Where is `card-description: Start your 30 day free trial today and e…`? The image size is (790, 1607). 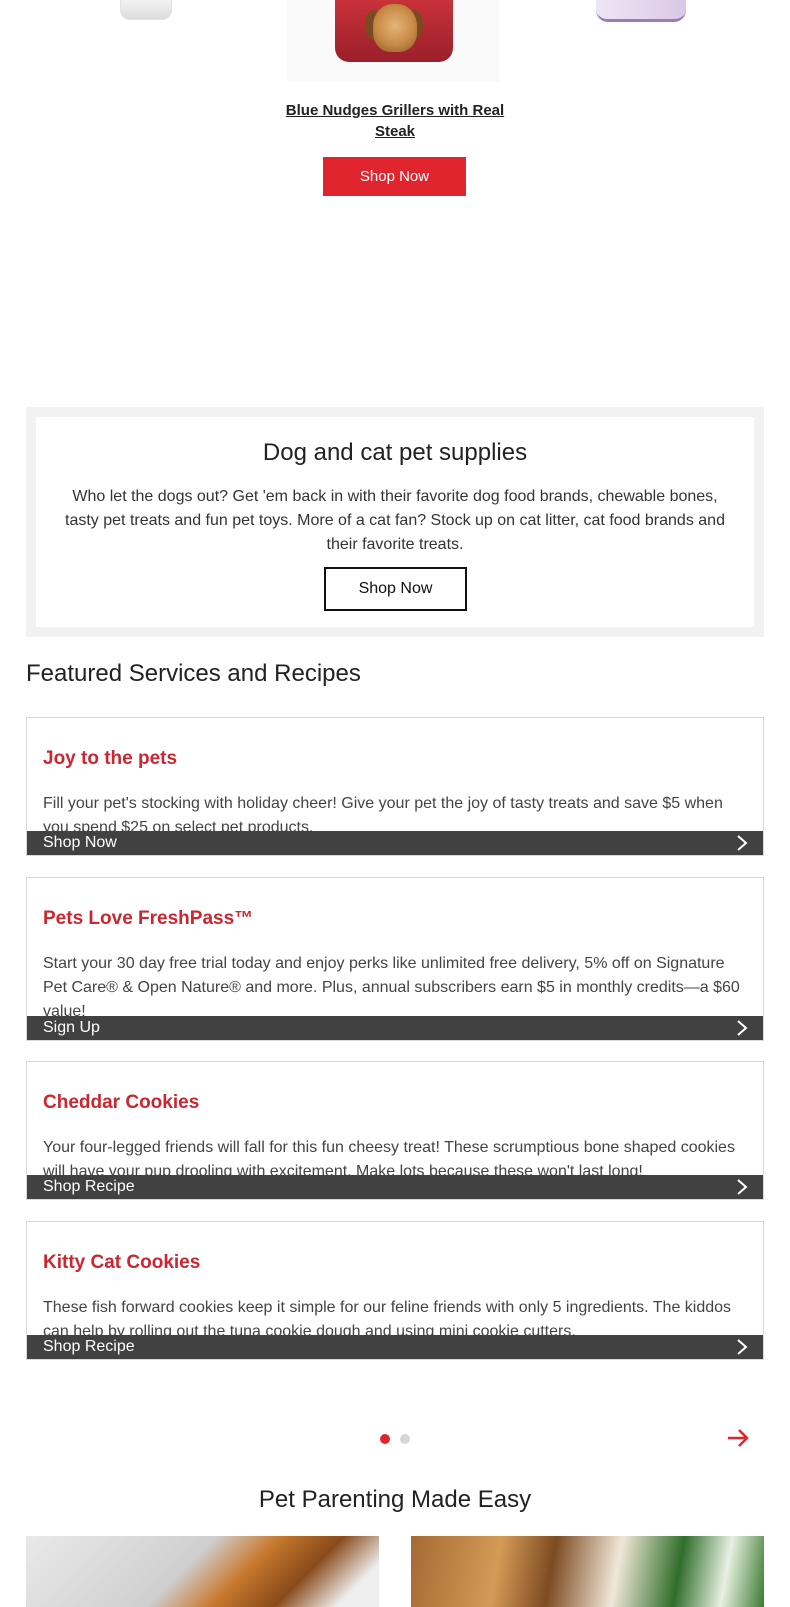 card-description: Start your 30 day free trial today and e… is located at coordinates (391, 987).